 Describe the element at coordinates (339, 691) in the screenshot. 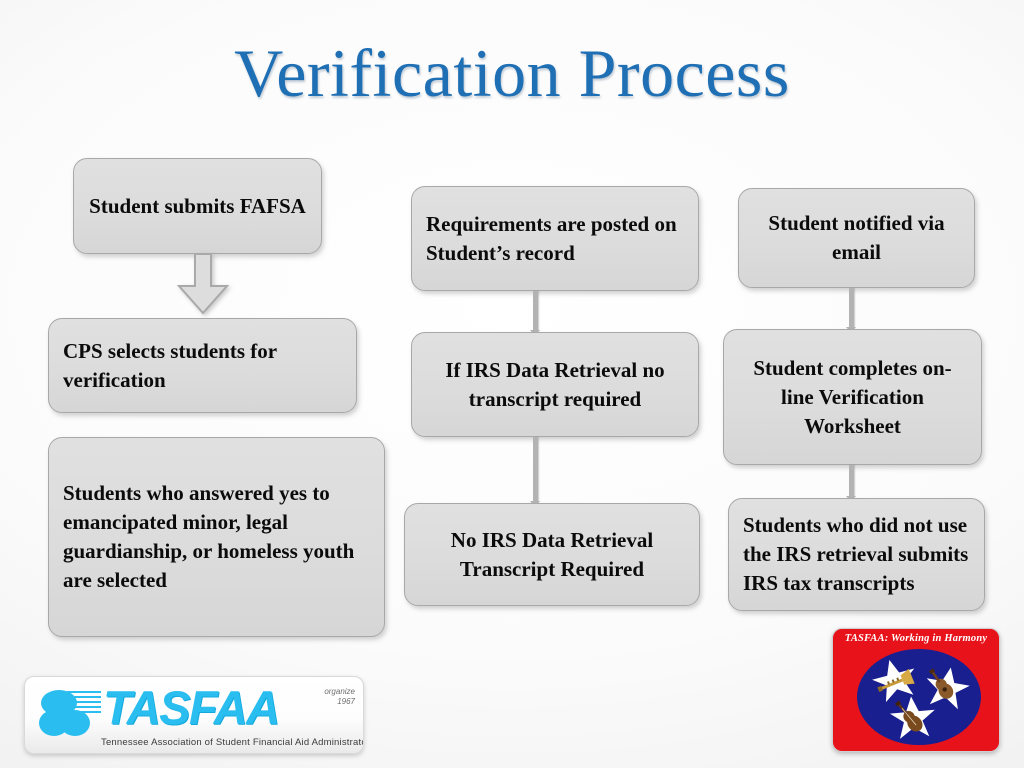

I see `organized-text: organize` at that location.